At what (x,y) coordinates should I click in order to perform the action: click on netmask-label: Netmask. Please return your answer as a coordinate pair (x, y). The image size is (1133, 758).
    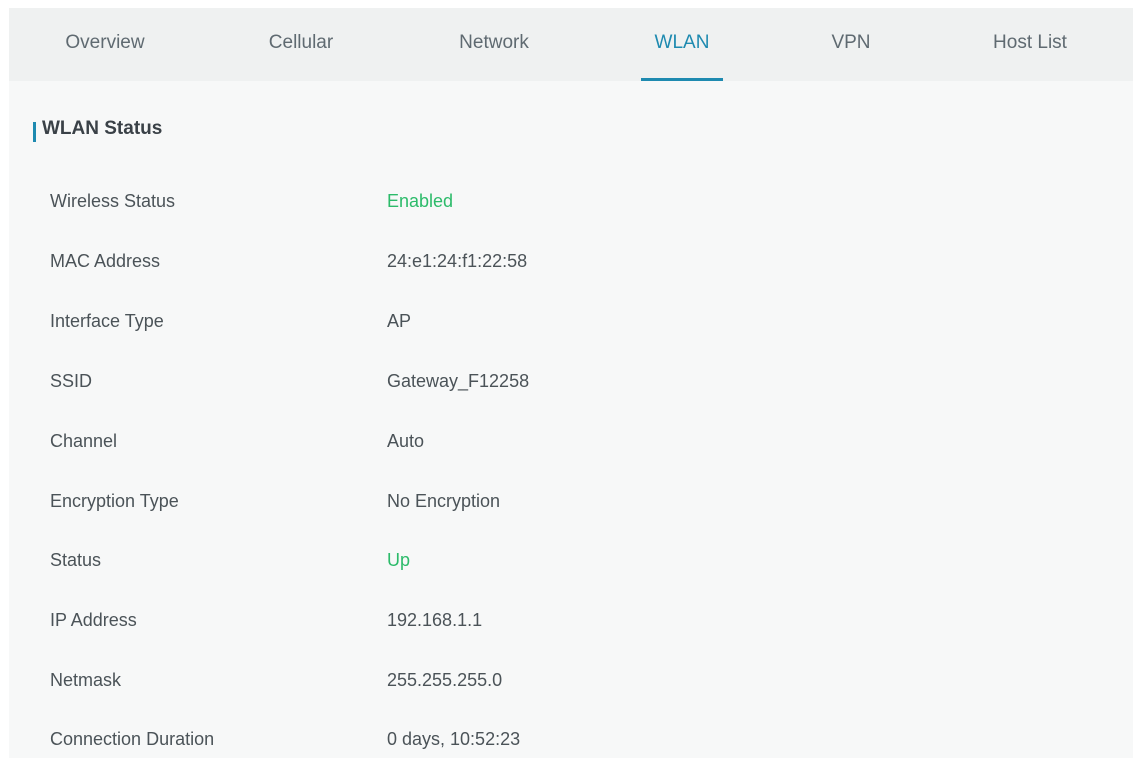
    Looking at the image, I should click on (86, 680).